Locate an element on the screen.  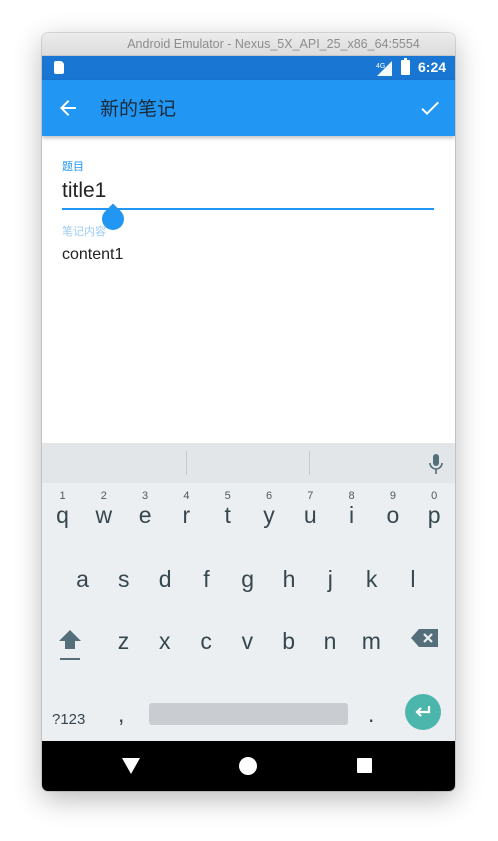
backspace-icon is located at coordinates (425, 638).